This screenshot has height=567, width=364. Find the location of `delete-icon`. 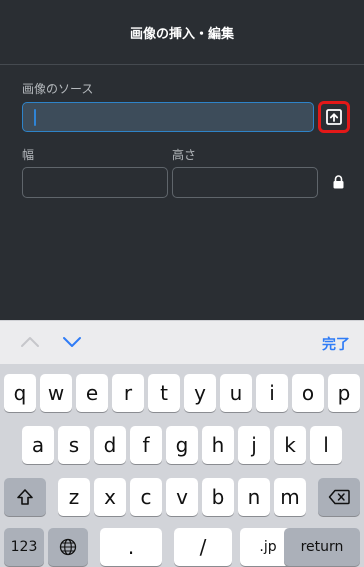

delete-icon is located at coordinates (339, 497).